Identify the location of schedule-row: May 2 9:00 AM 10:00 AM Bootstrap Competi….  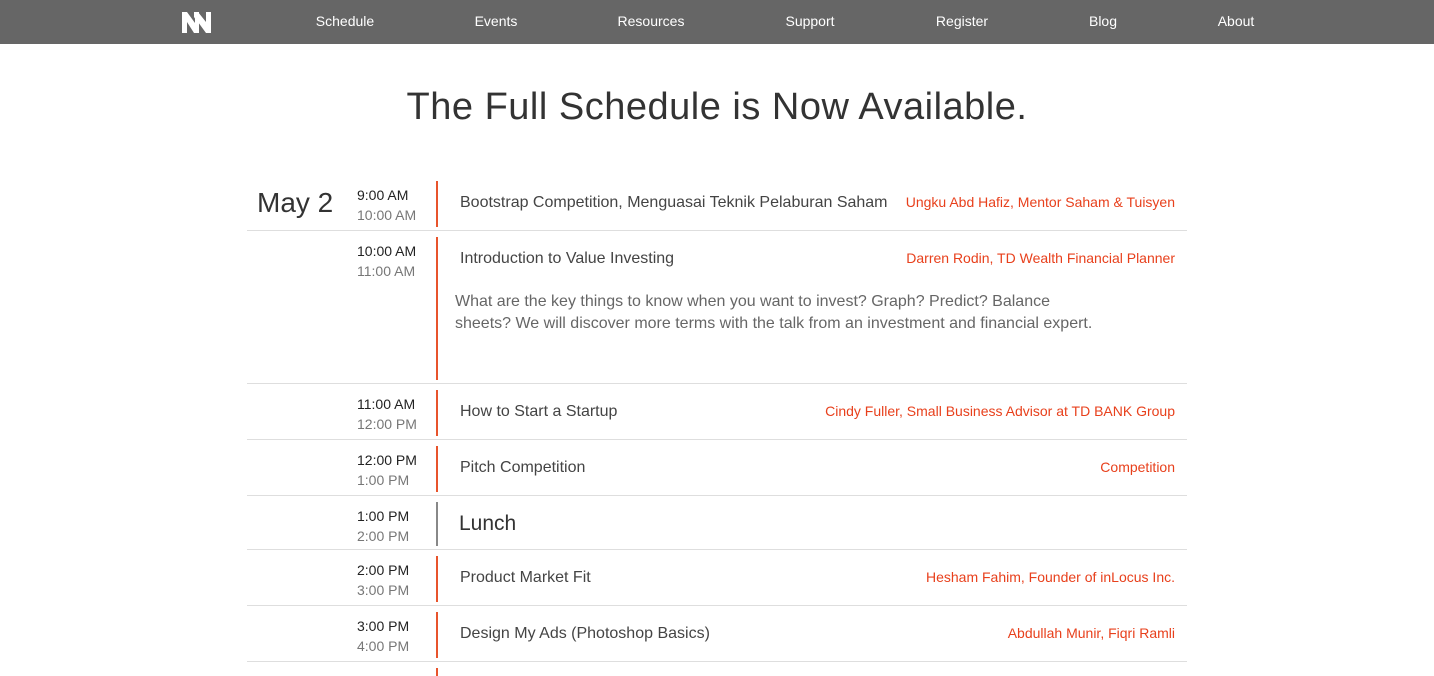
(717, 206).